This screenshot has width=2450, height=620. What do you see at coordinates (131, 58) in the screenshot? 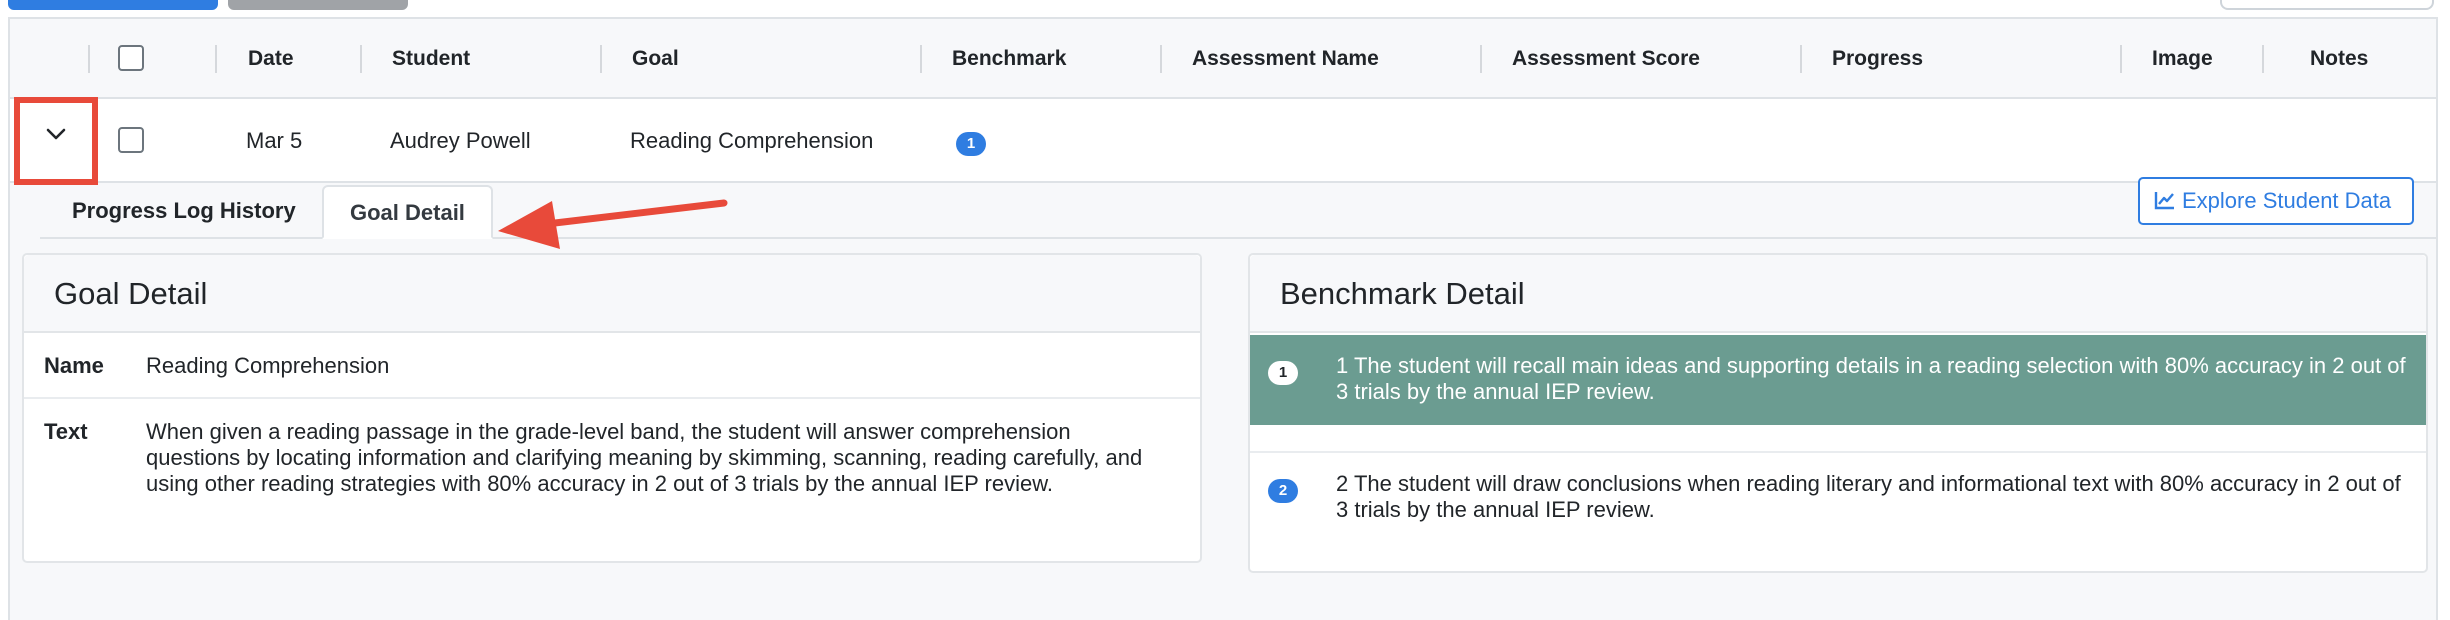
I see `select-all-checkbox` at bounding box center [131, 58].